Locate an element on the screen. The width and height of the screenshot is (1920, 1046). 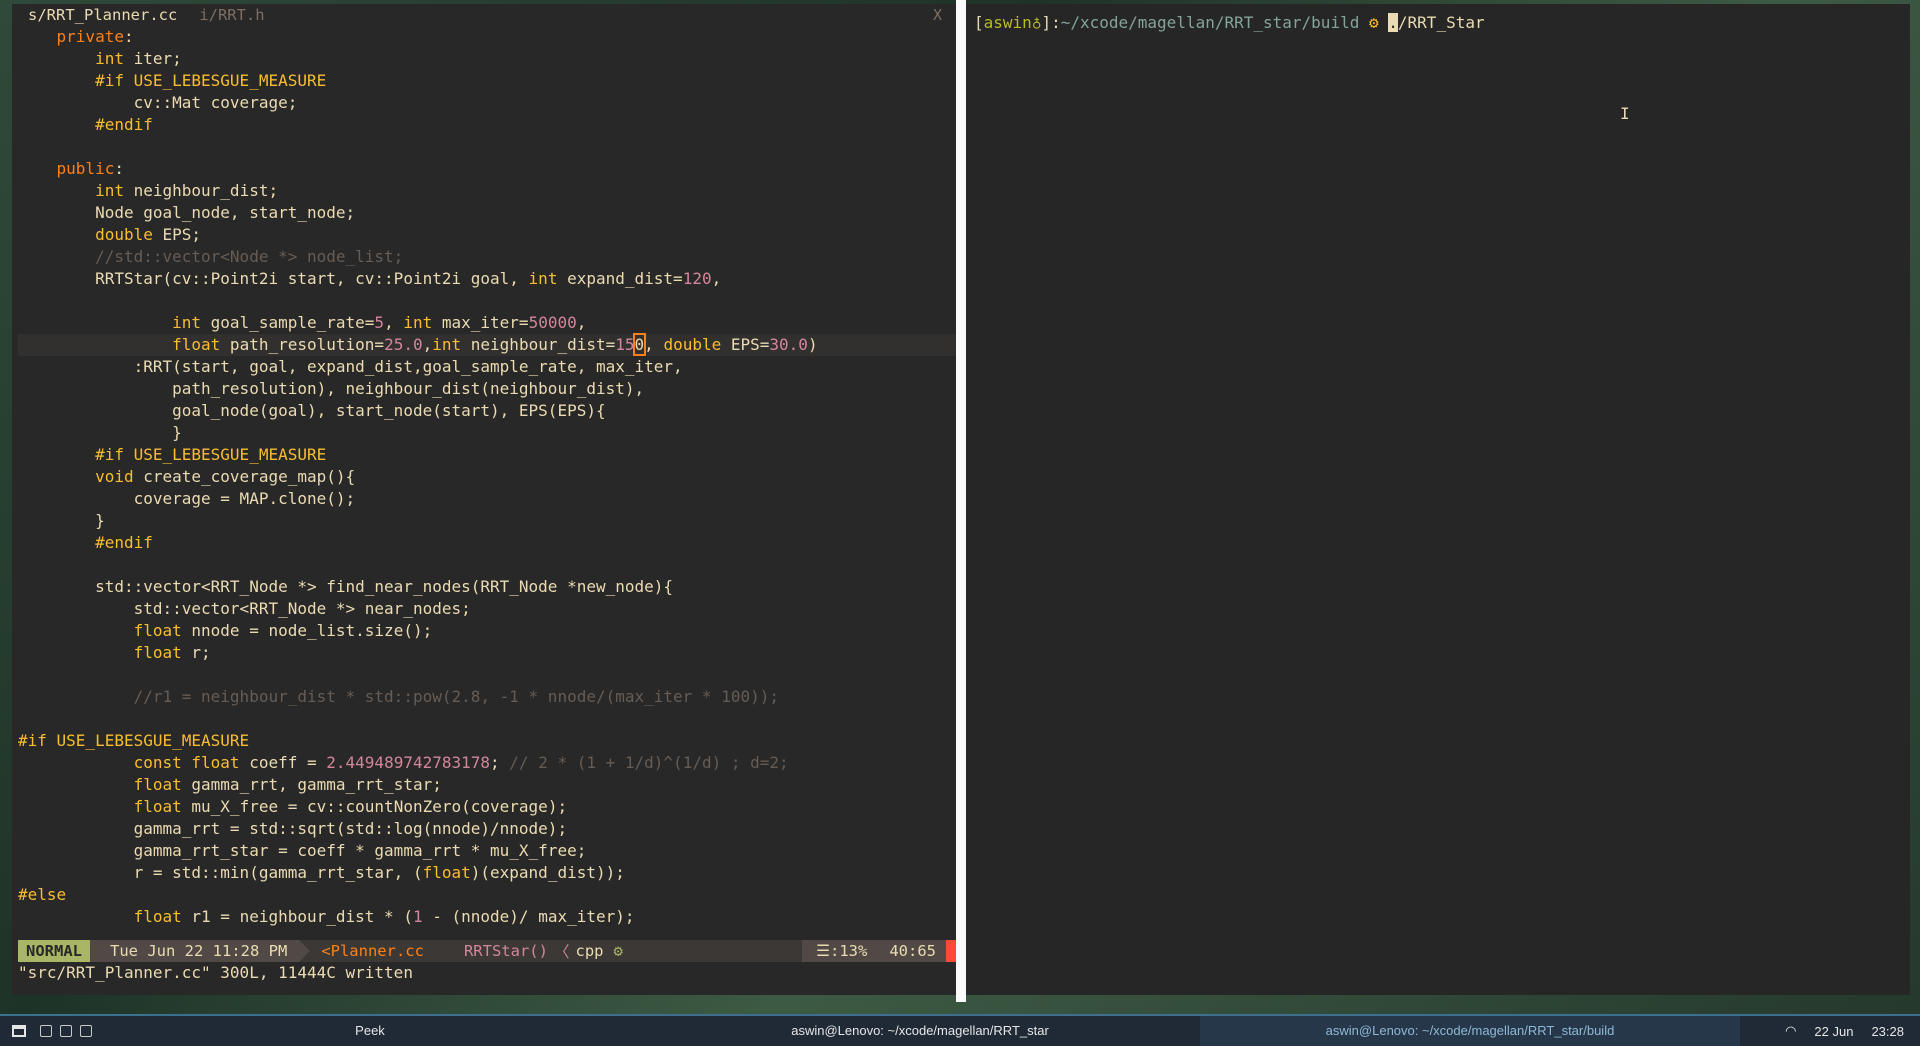
code-token: path_resolution= is located at coordinates (302, 344).